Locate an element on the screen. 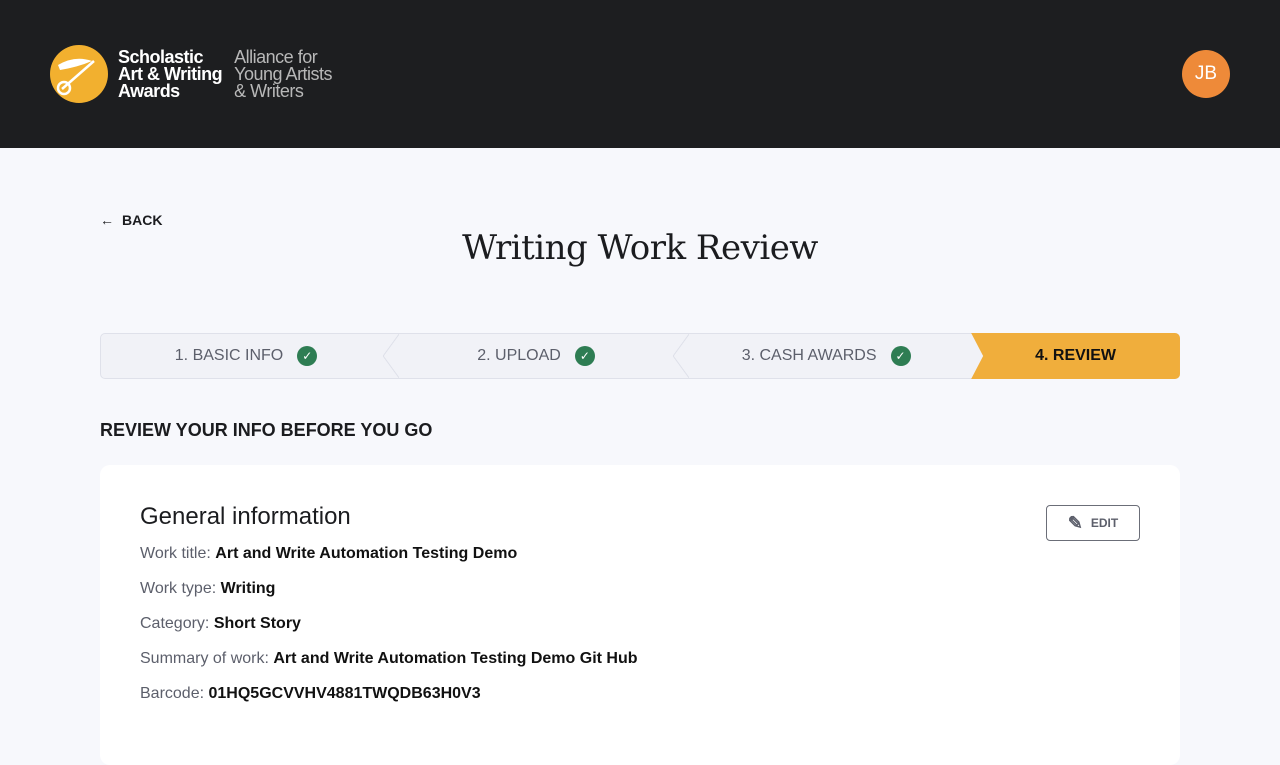 This screenshot has height=765, width=1280. alliance-name: Alliance for Young Artists & Writers is located at coordinates (283, 73).